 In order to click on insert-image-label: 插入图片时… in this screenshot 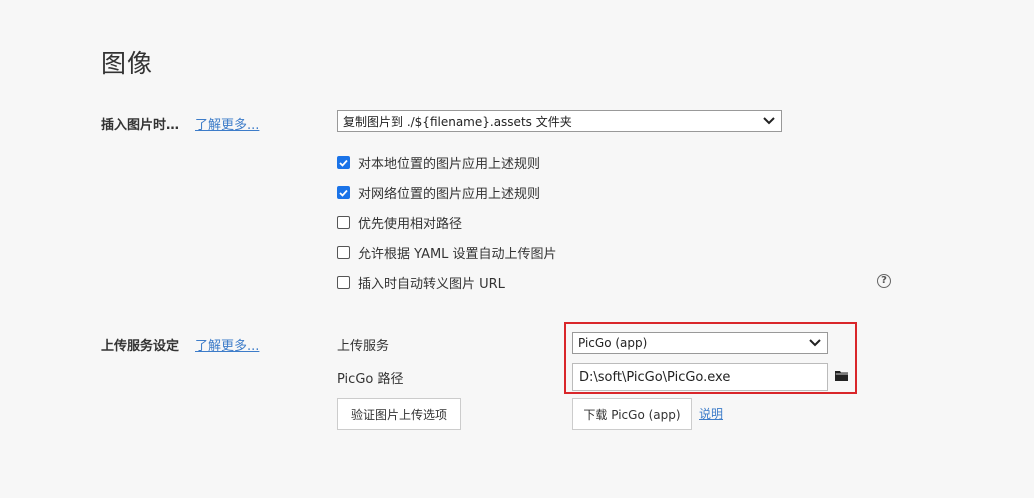, I will do `click(140, 125)`.